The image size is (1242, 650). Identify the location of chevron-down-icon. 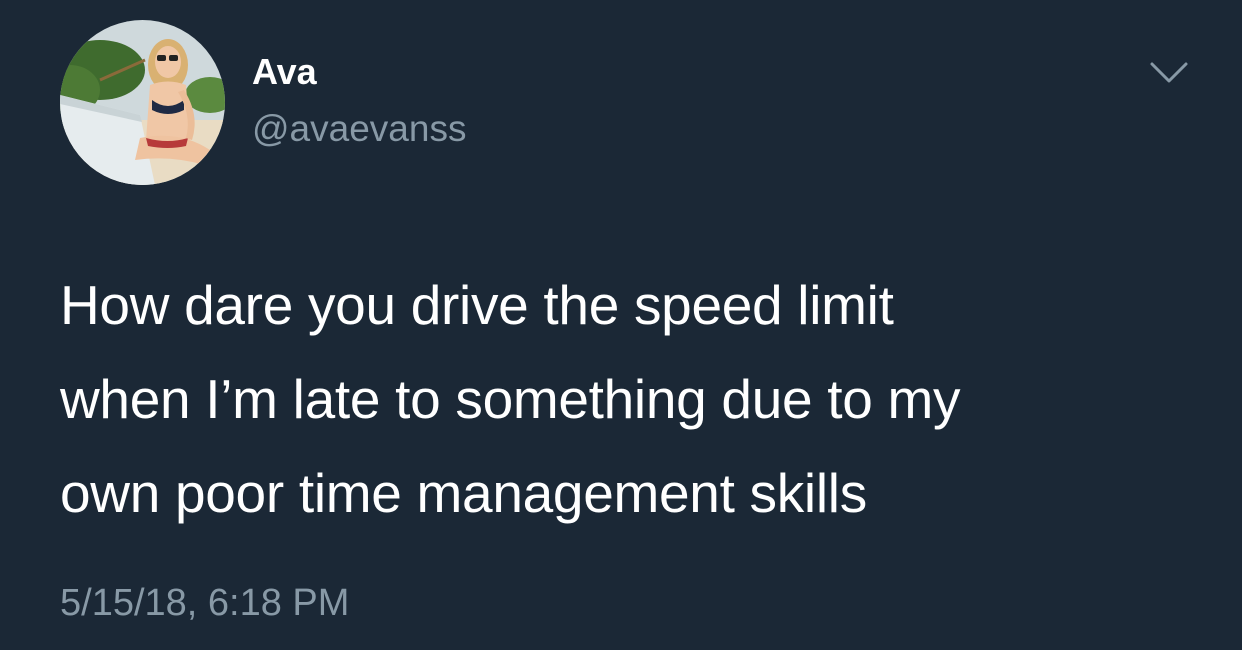
(1169, 73).